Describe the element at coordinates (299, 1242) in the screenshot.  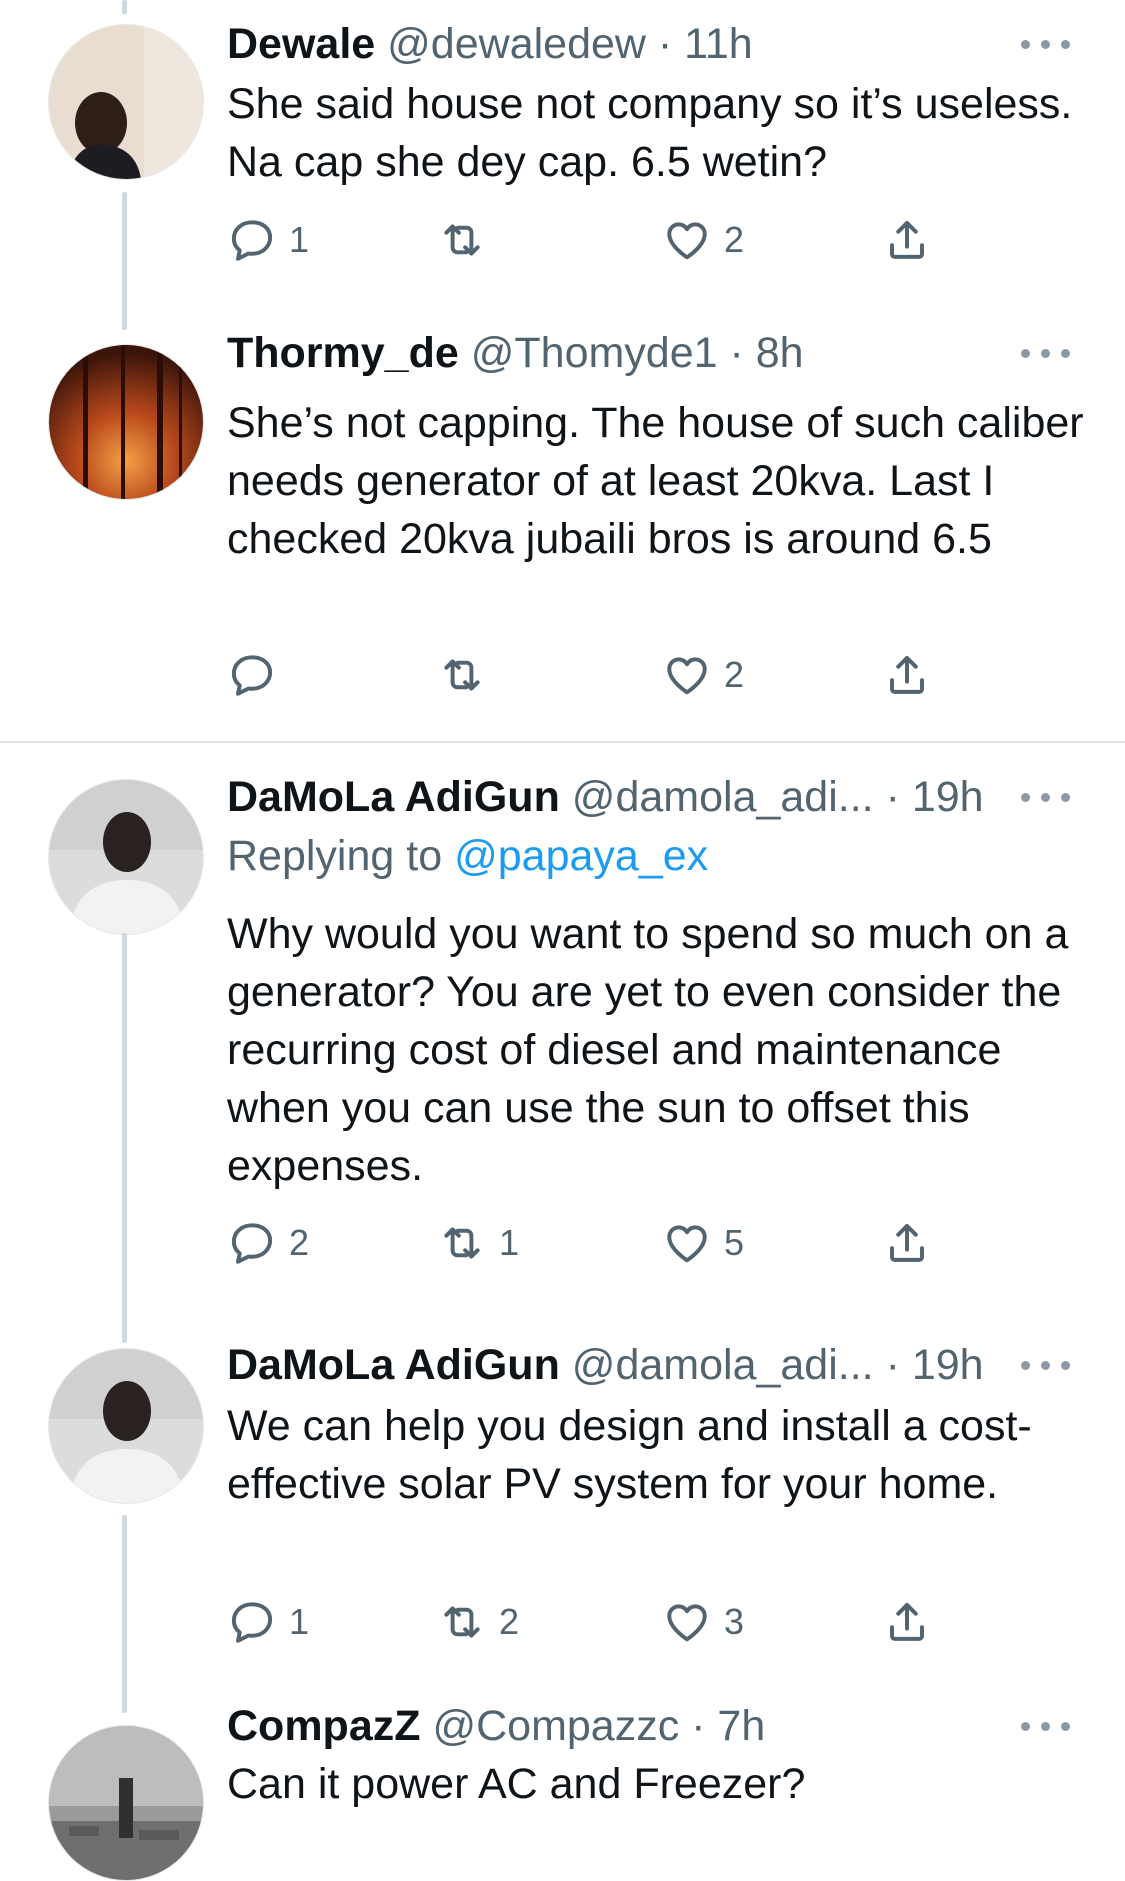
I see `reply-count: 2` at that location.